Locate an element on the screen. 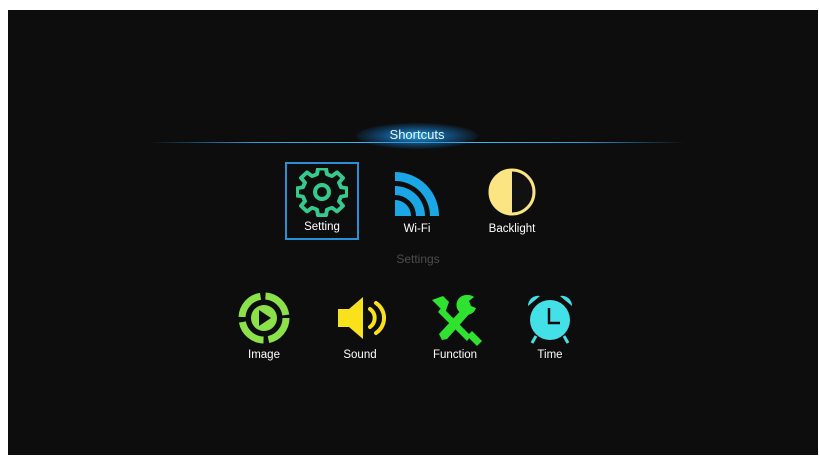 Image resolution: width=819 pixels, height=465 pixels. setting-sound: Sound is located at coordinates (360, 327).